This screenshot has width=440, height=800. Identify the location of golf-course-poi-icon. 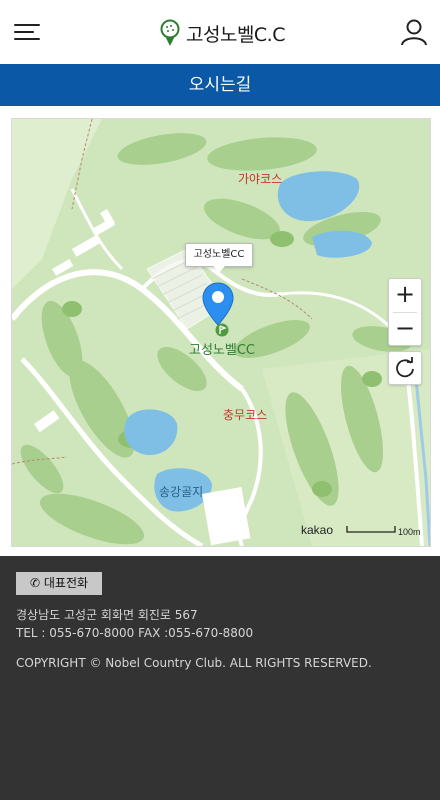
(222, 330).